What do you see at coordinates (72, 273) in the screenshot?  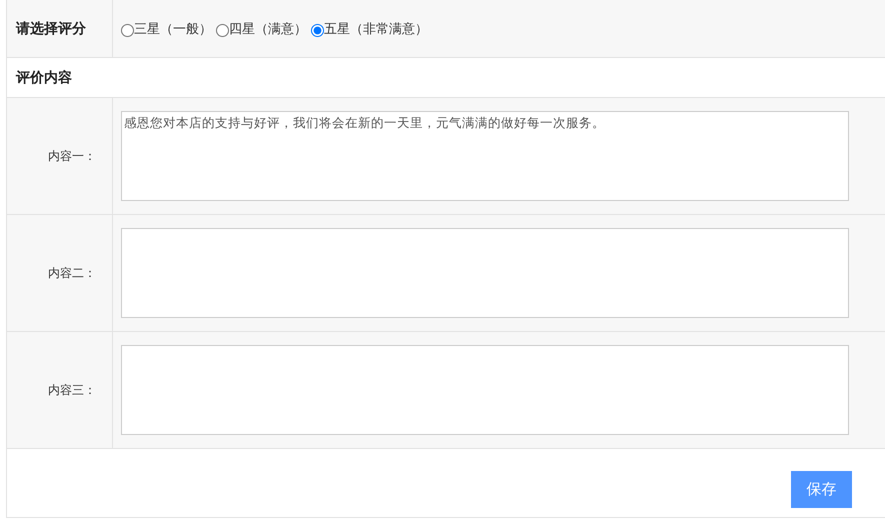 I see `field-label: 内容二：` at bounding box center [72, 273].